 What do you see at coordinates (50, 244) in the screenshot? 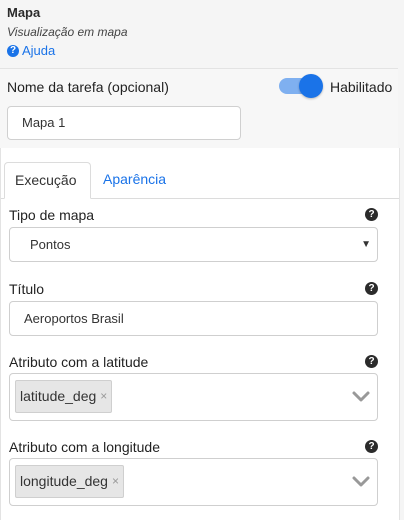
I see `map-type-value: Pontos` at bounding box center [50, 244].